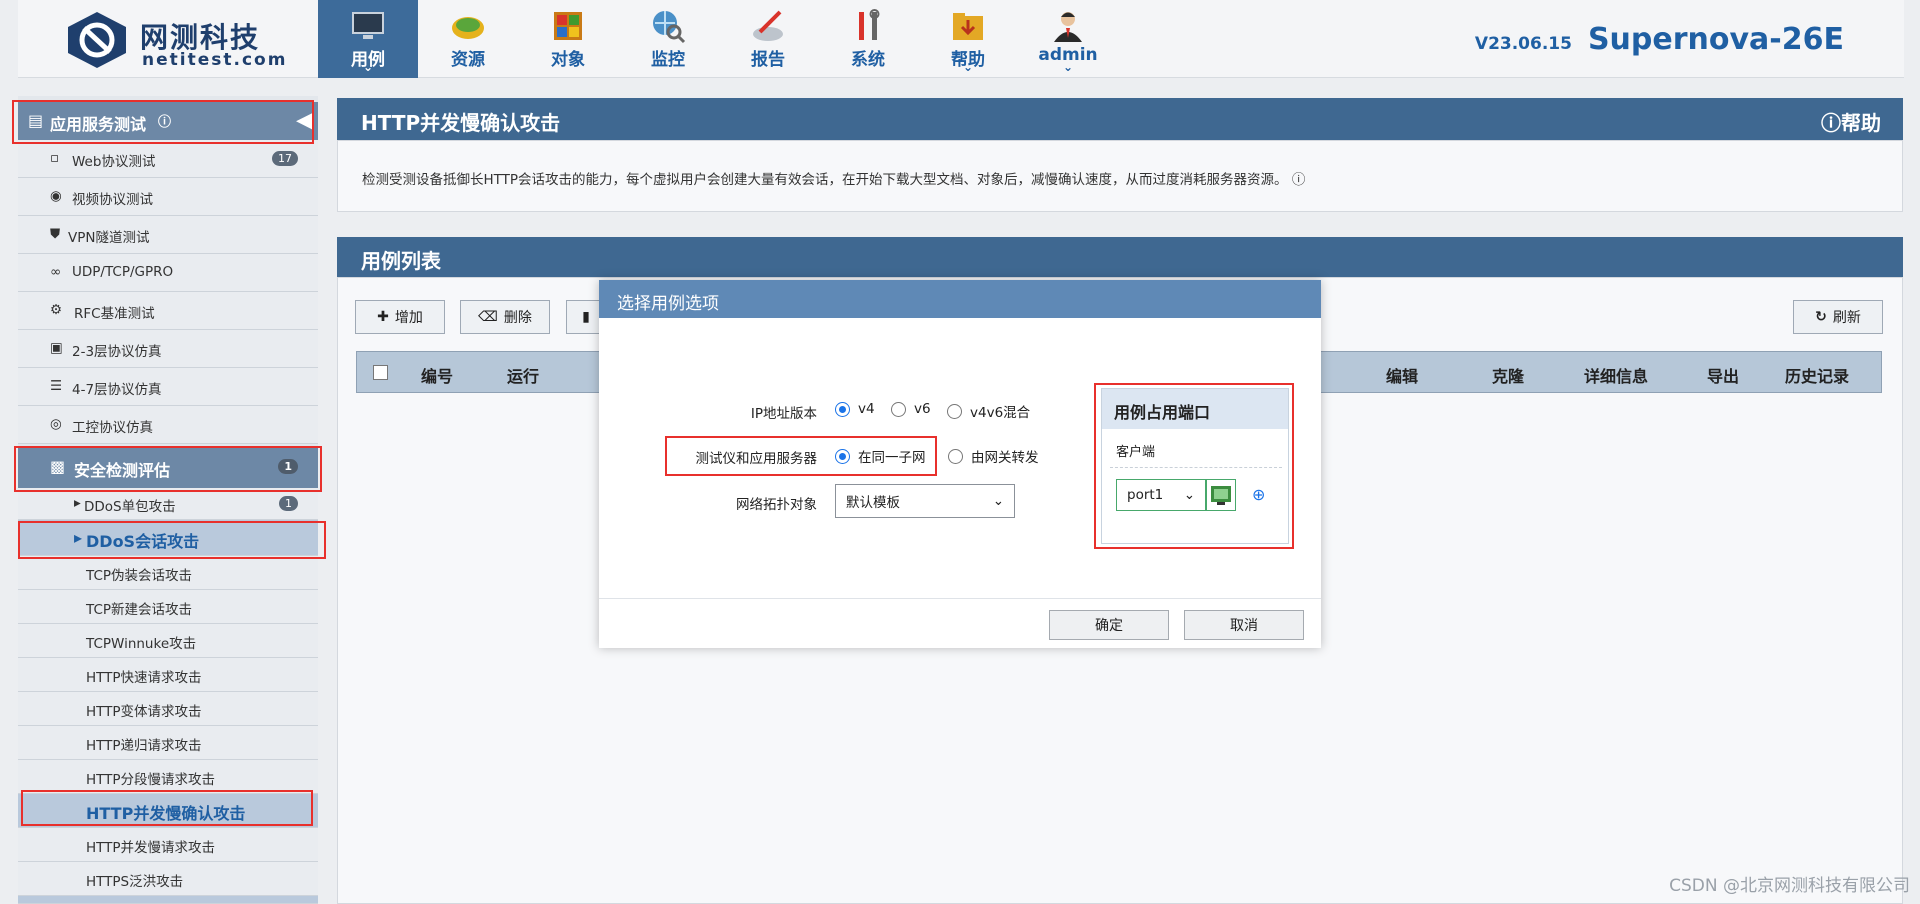 This screenshot has height=904, width=1920. What do you see at coordinates (1299, 180) in the screenshot?
I see `help-circle-icon: ⓘ` at bounding box center [1299, 180].